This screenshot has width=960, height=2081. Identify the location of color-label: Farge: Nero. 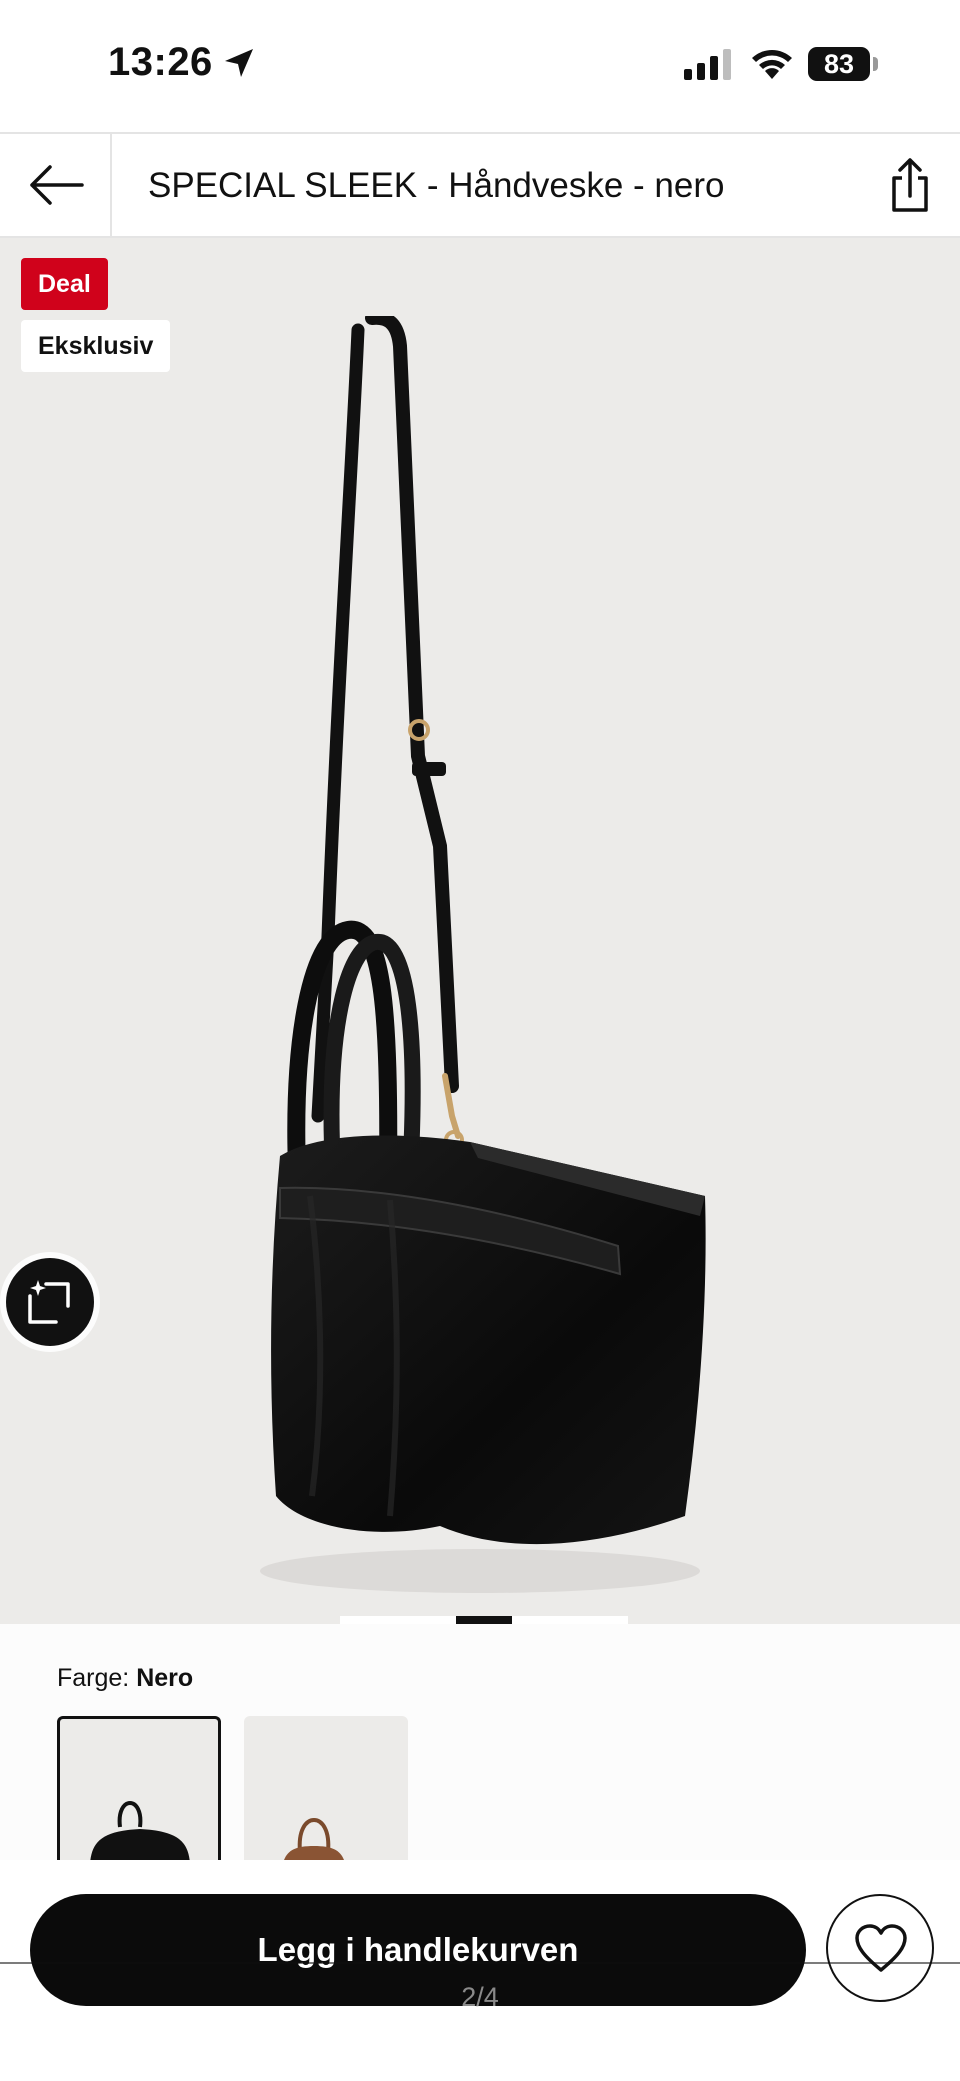
(125, 1678).